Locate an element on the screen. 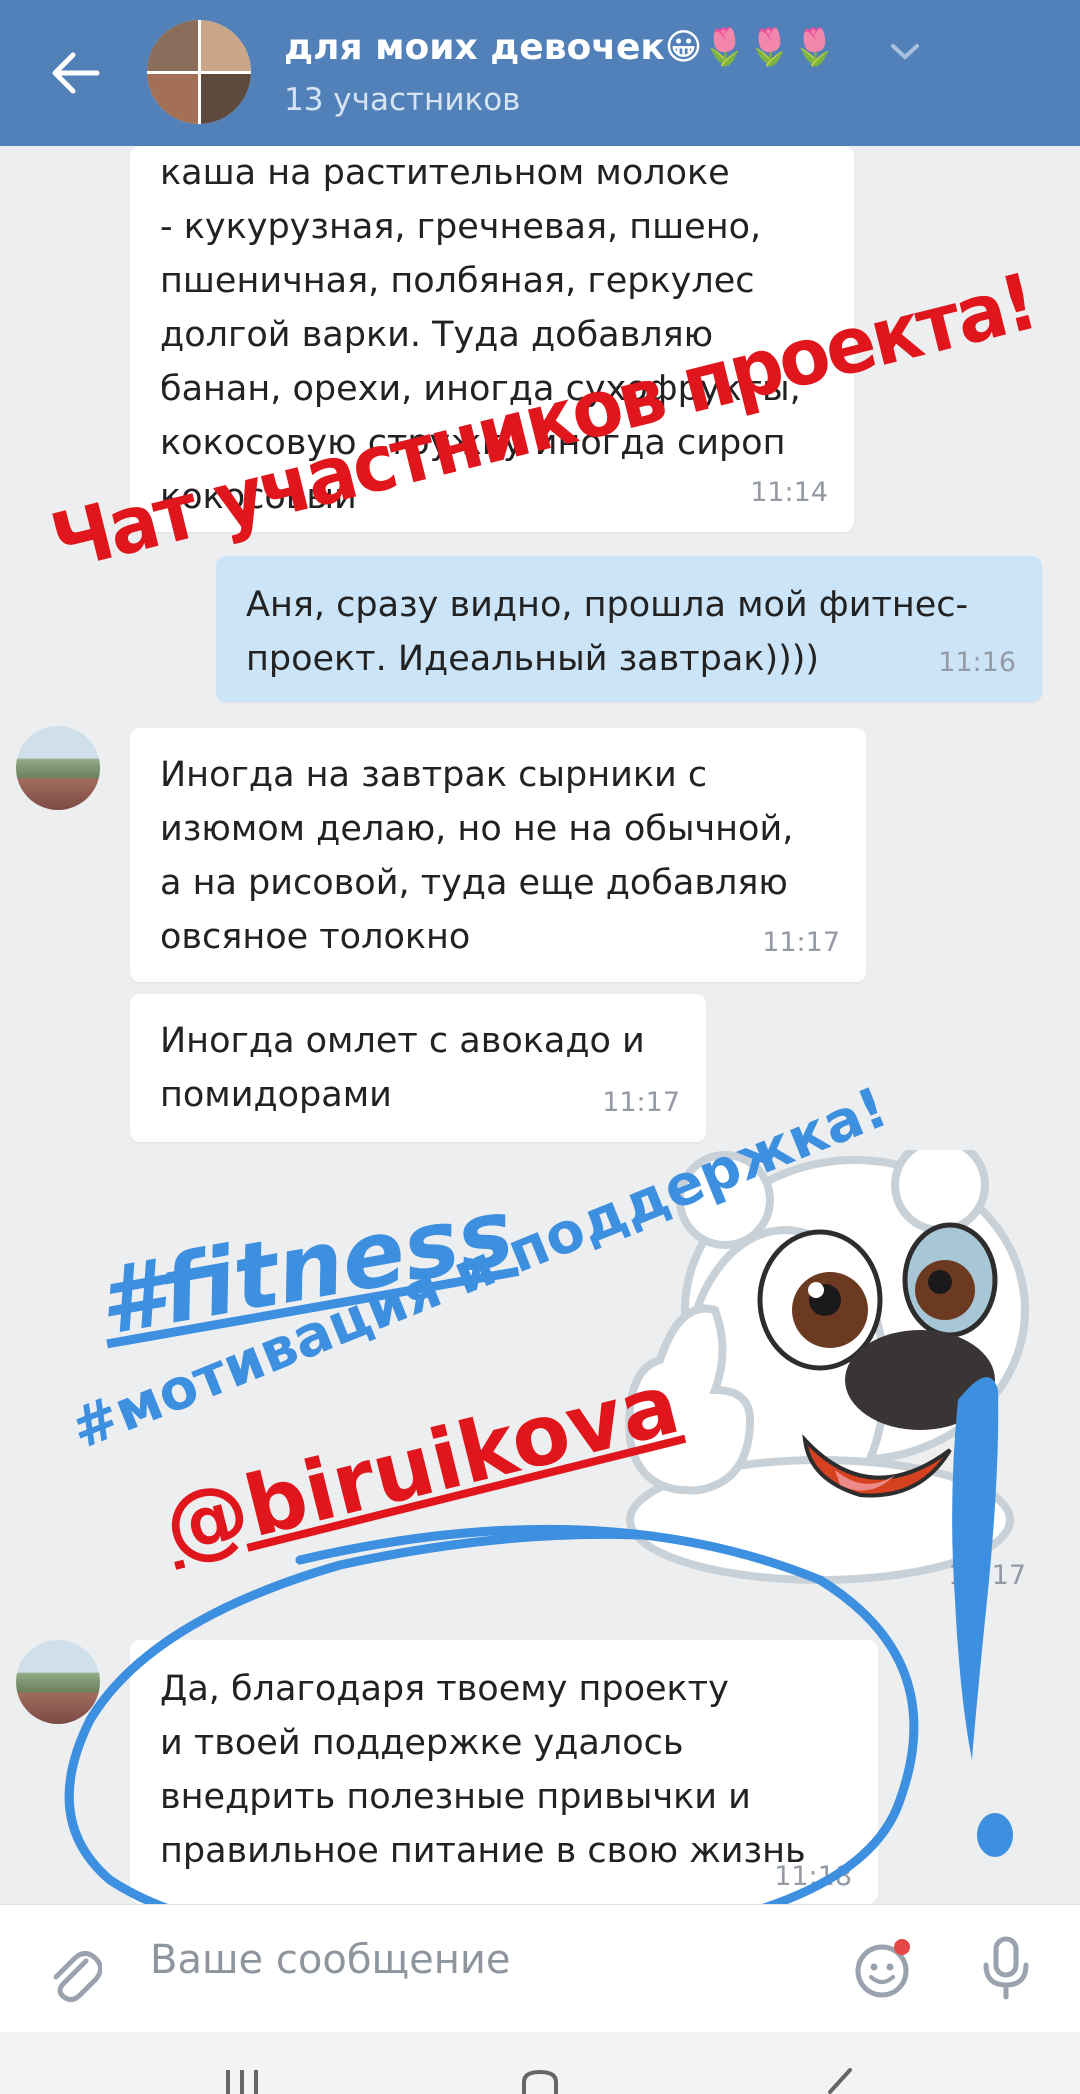  paperclip-icon is located at coordinates (74, 1973).